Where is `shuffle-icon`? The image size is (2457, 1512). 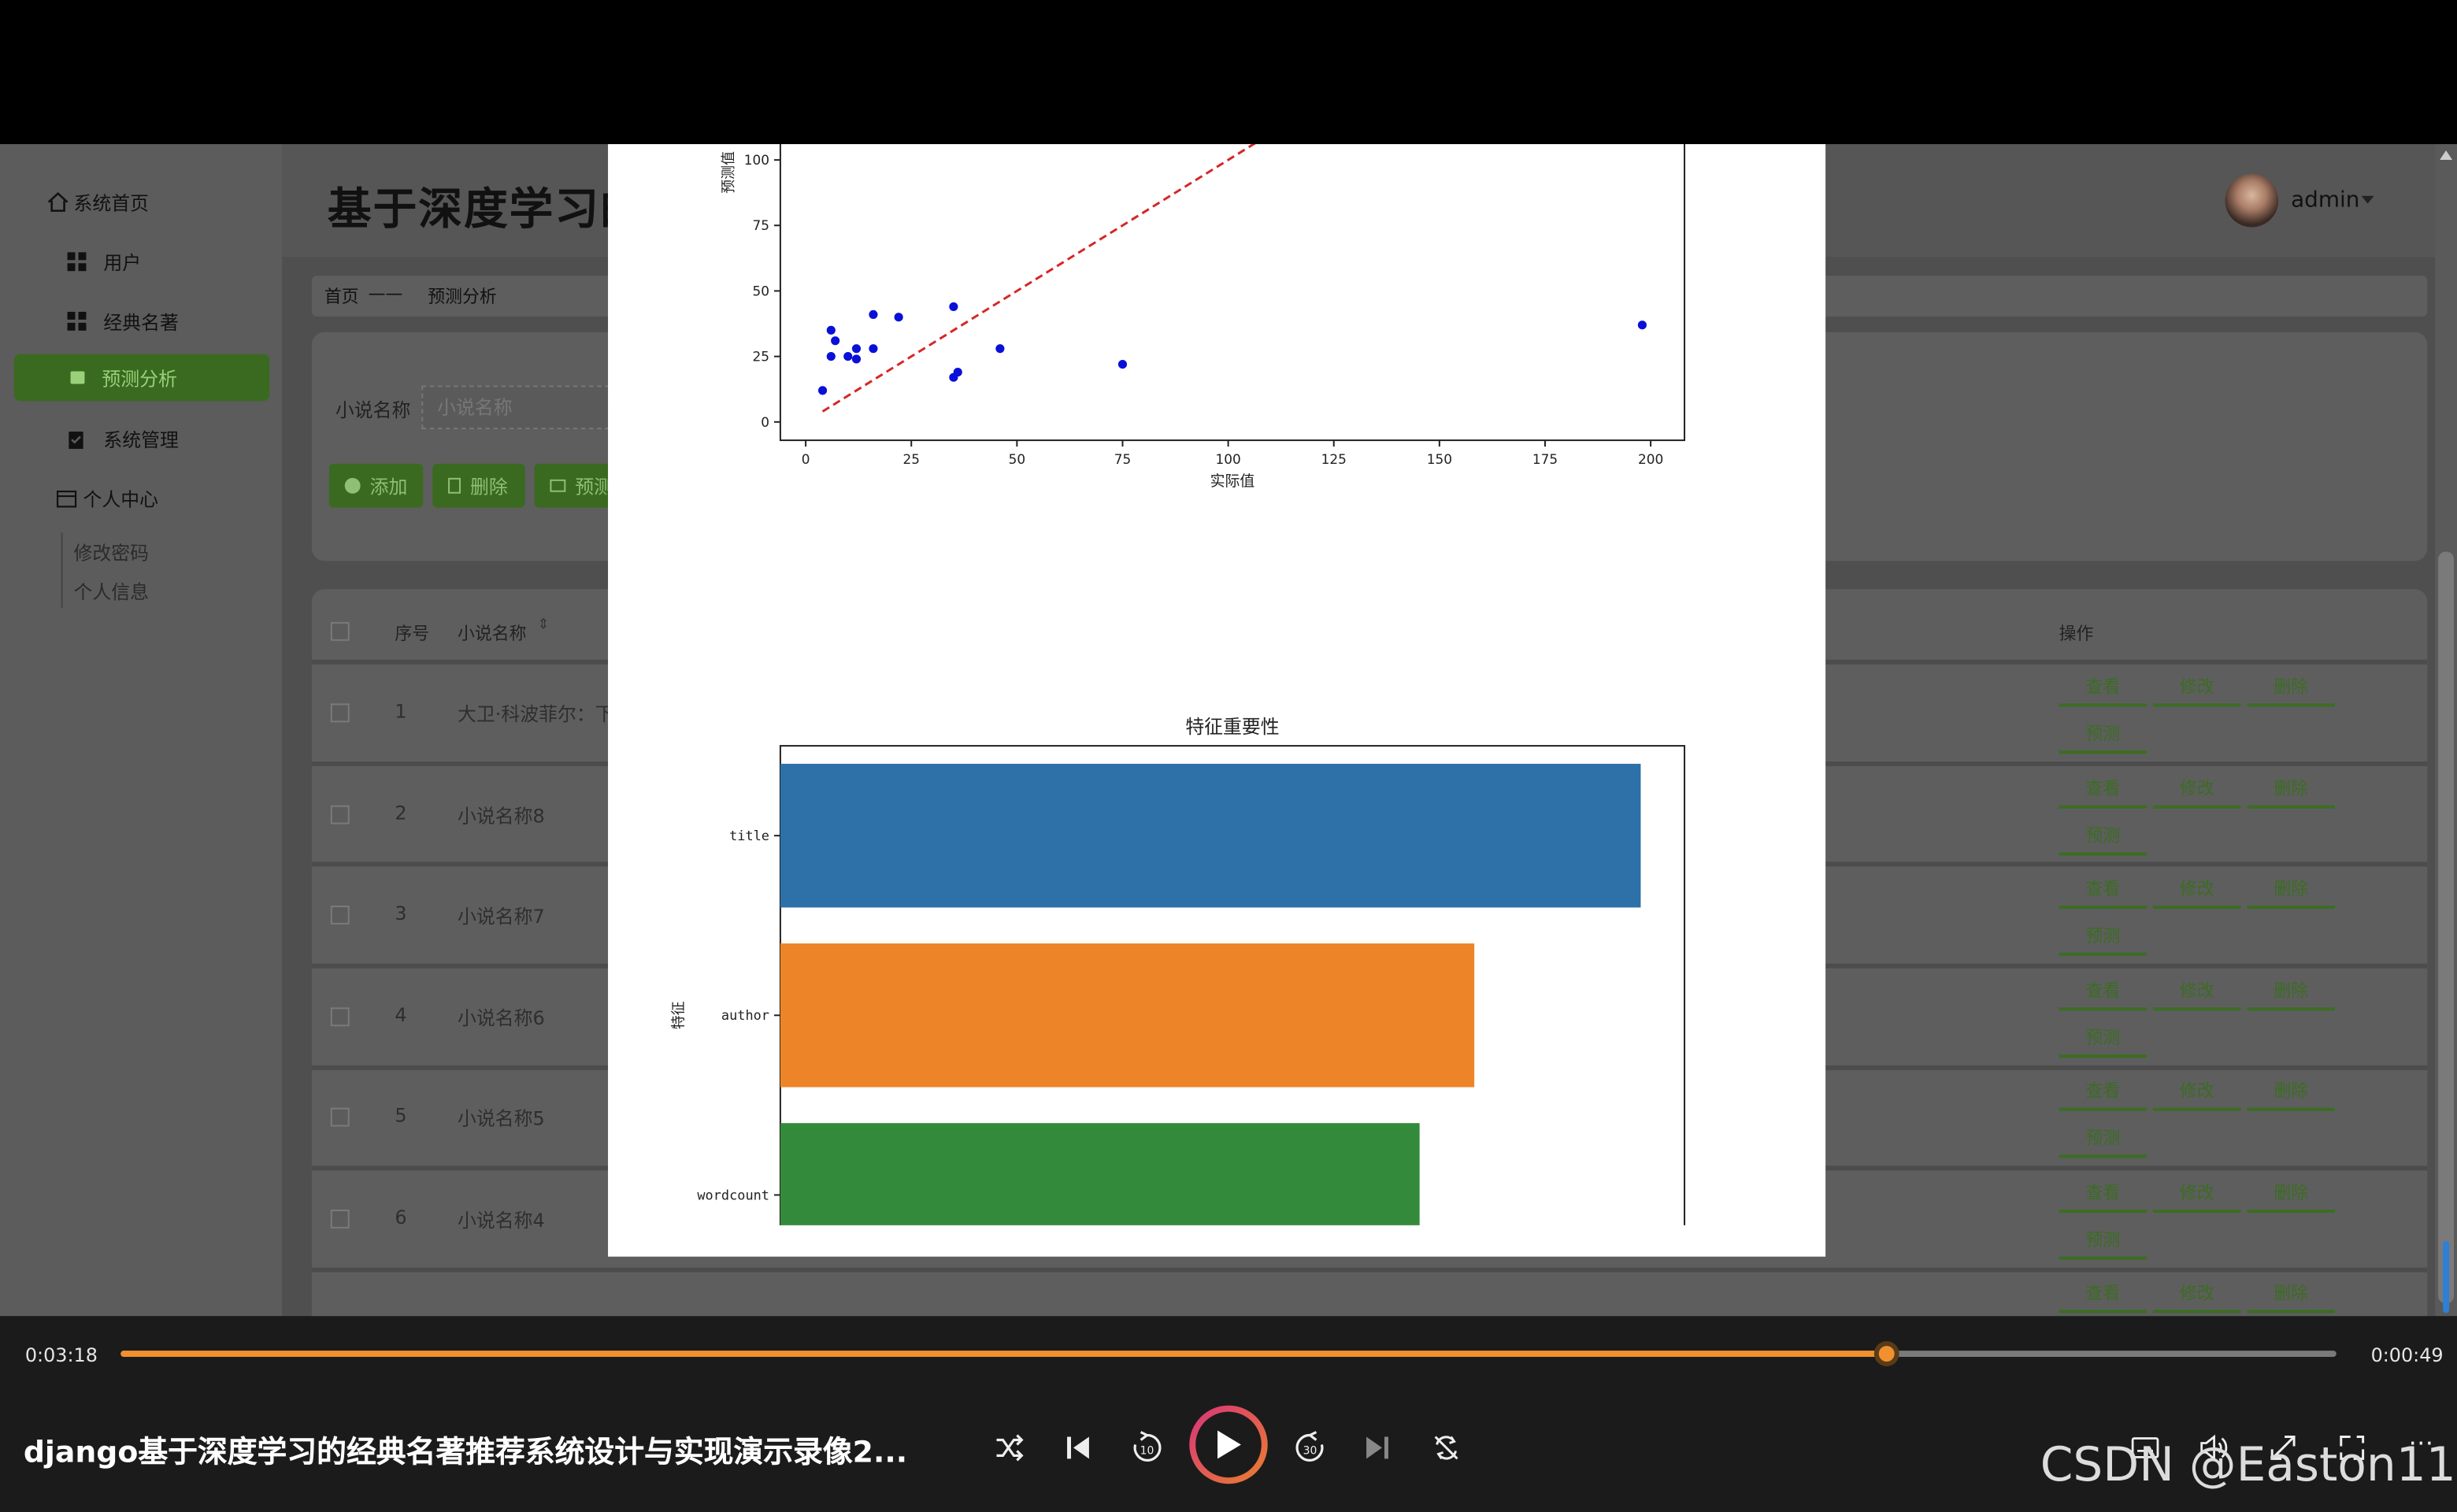
shuffle-icon is located at coordinates (1010, 1448).